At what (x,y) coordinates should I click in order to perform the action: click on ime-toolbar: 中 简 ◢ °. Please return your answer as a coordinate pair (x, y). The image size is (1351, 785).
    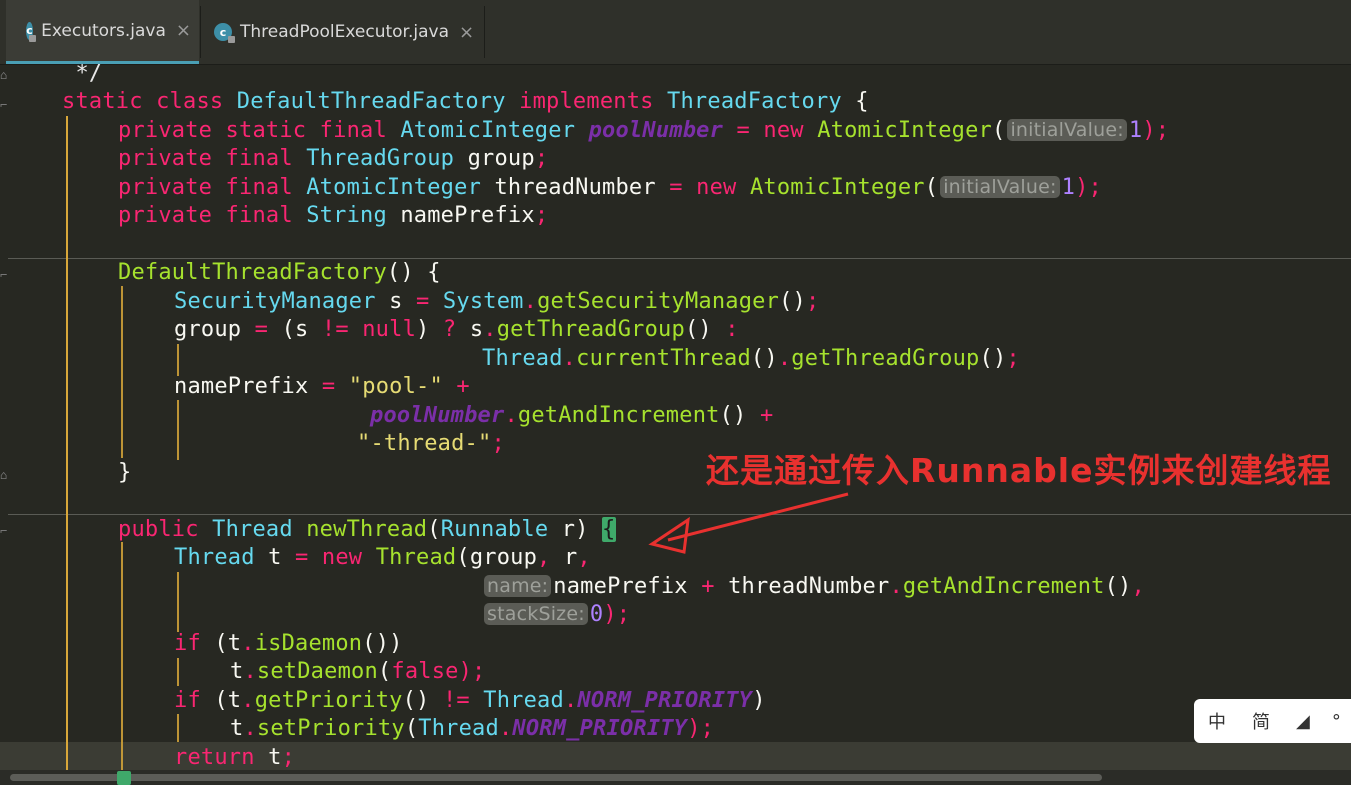
    Looking at the image, I should click on (1272, 721).